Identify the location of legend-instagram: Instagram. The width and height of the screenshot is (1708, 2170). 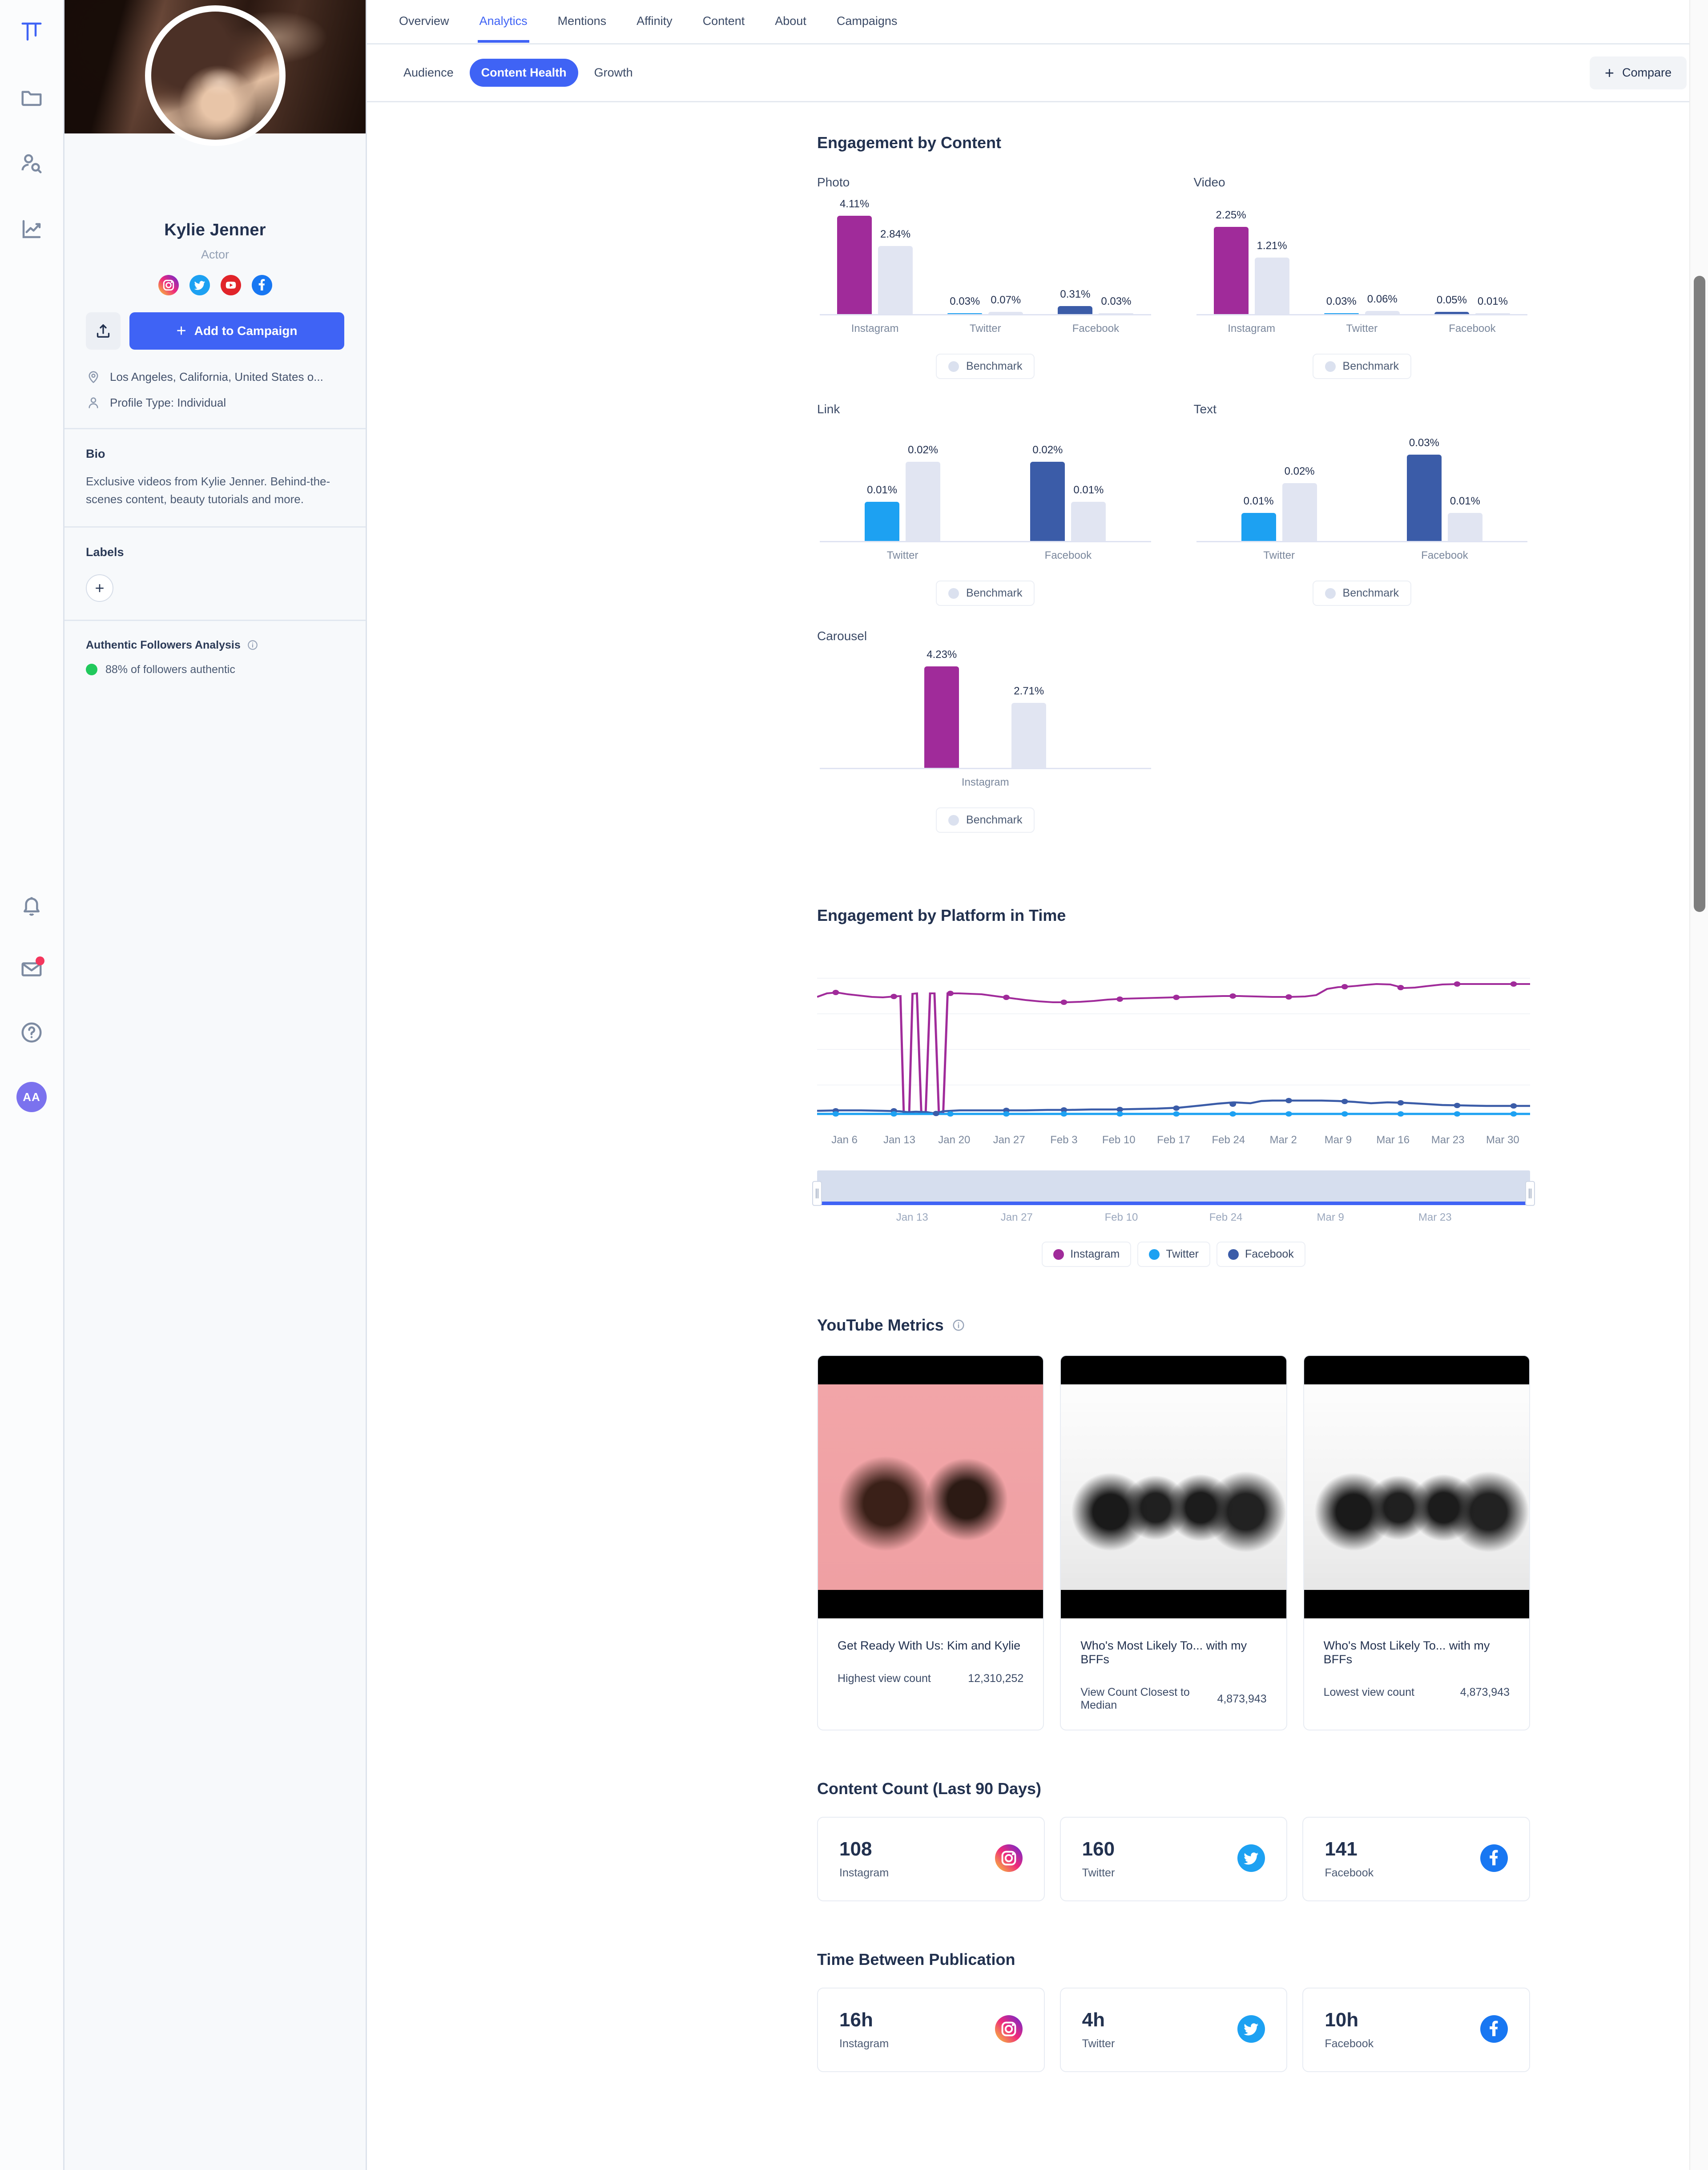
(1087, 1254).